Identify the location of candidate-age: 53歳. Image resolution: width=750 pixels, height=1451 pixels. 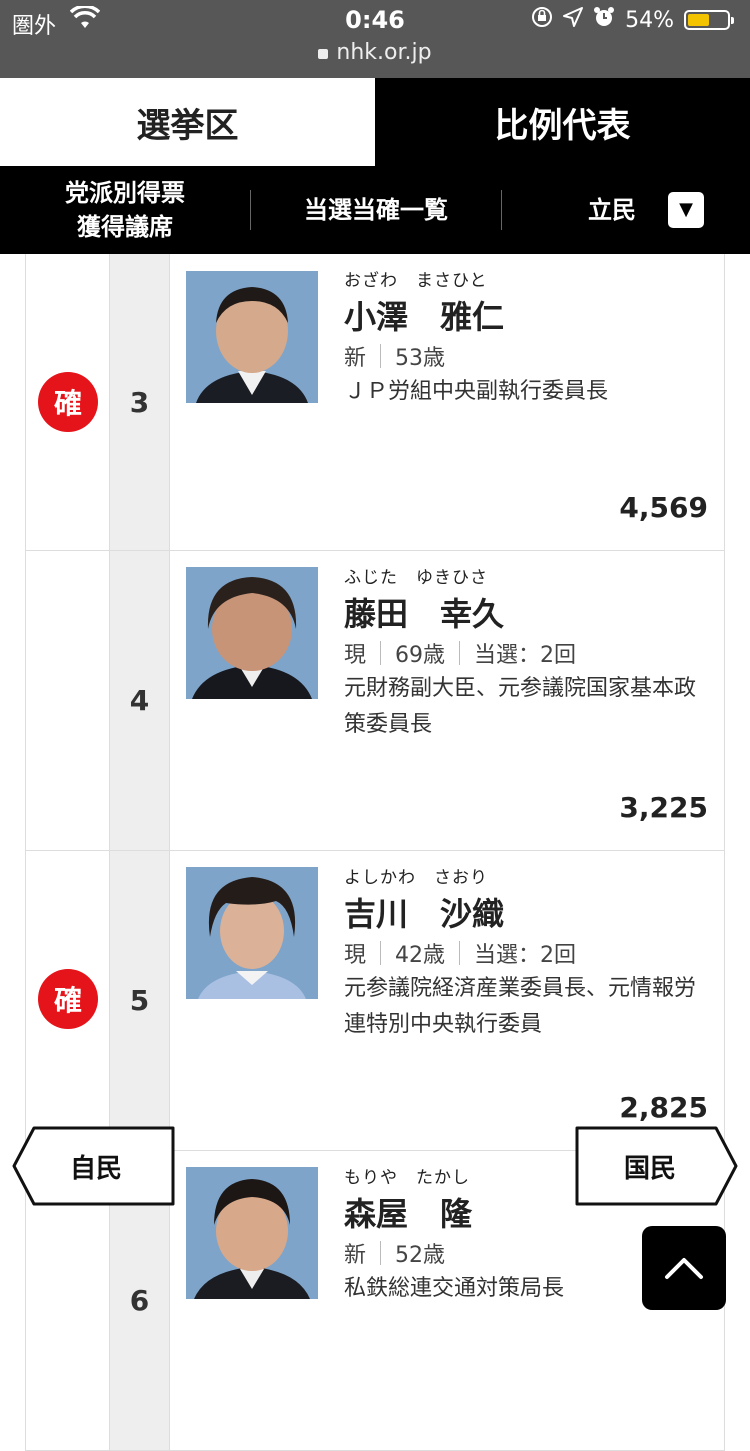
(420, 358).